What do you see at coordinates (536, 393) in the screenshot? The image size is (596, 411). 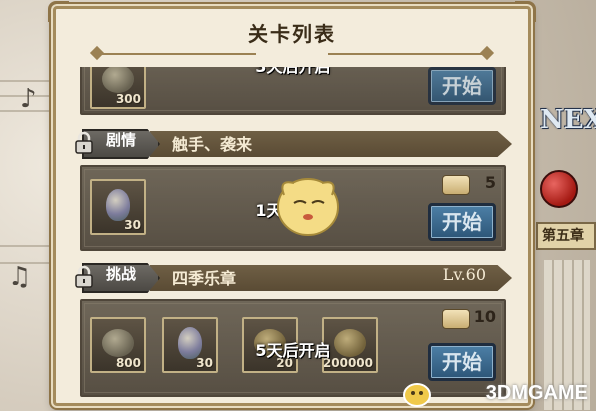 I see `watermark: 3DMGAME` at bounding box center [536, 393].